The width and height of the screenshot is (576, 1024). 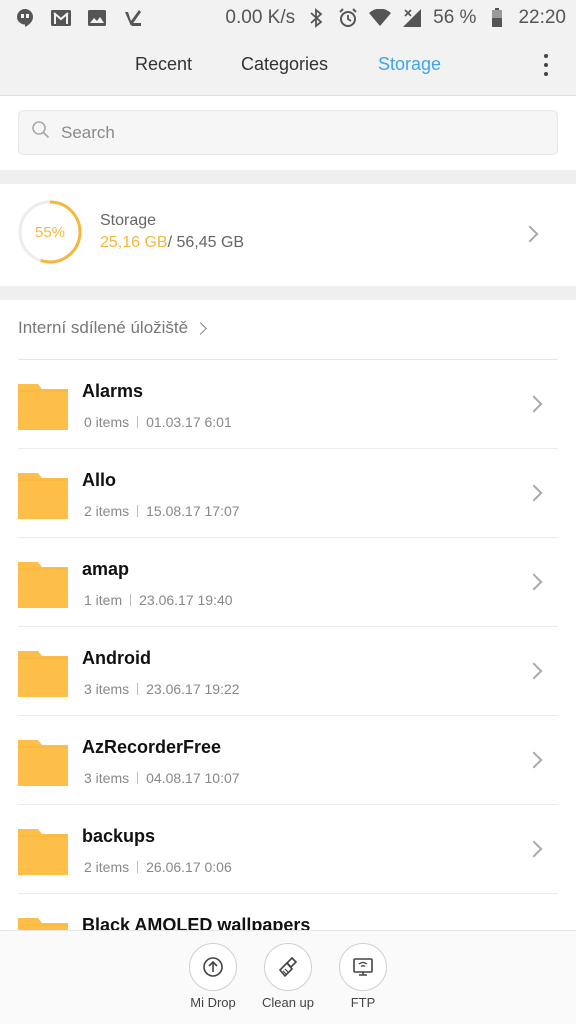 I want to click on folder-row: amap 1 item 23.06.17 19:40, so click(x=288, y=582).